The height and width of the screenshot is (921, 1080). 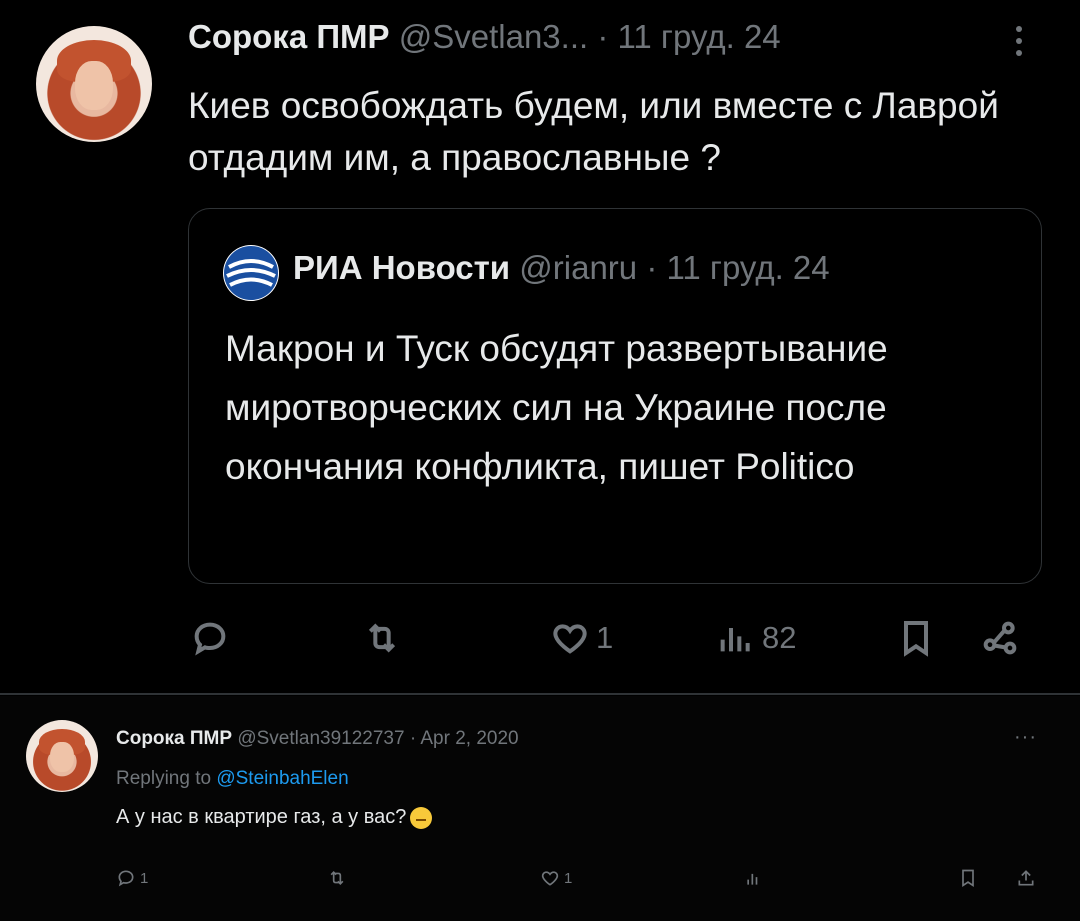 I want to click on tweet-text-content: А у нас в квартире газ, а у вас?, so click(x=261, y=817).